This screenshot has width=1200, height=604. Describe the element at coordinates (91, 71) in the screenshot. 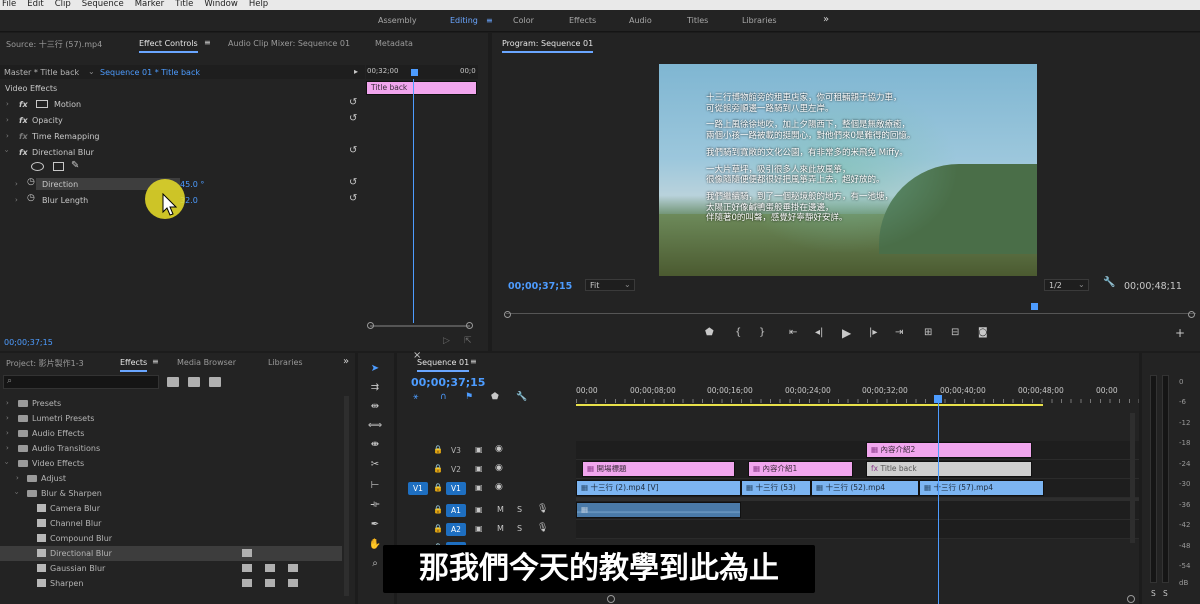

I see `chevron-down-icon: ⌄` at that location.